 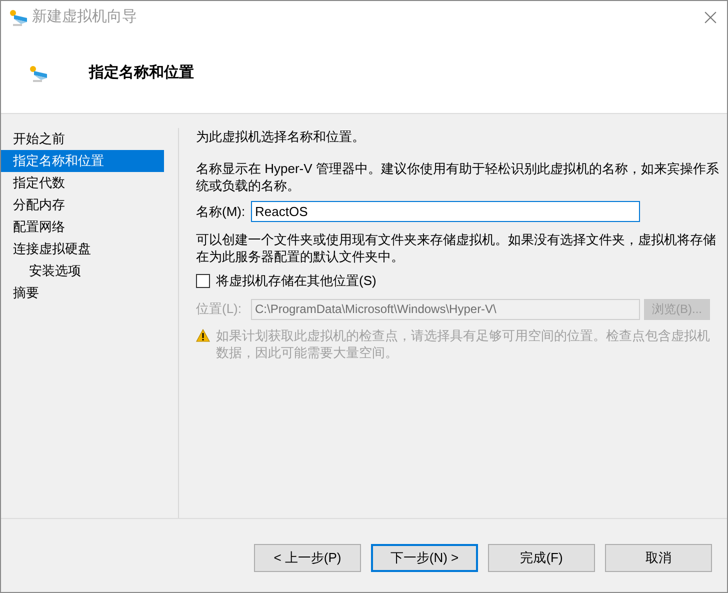 What do you see at coordinates (82, 183) in the screenshot?
I see `step-item: 指定代数` at bounding box center [82, 183].